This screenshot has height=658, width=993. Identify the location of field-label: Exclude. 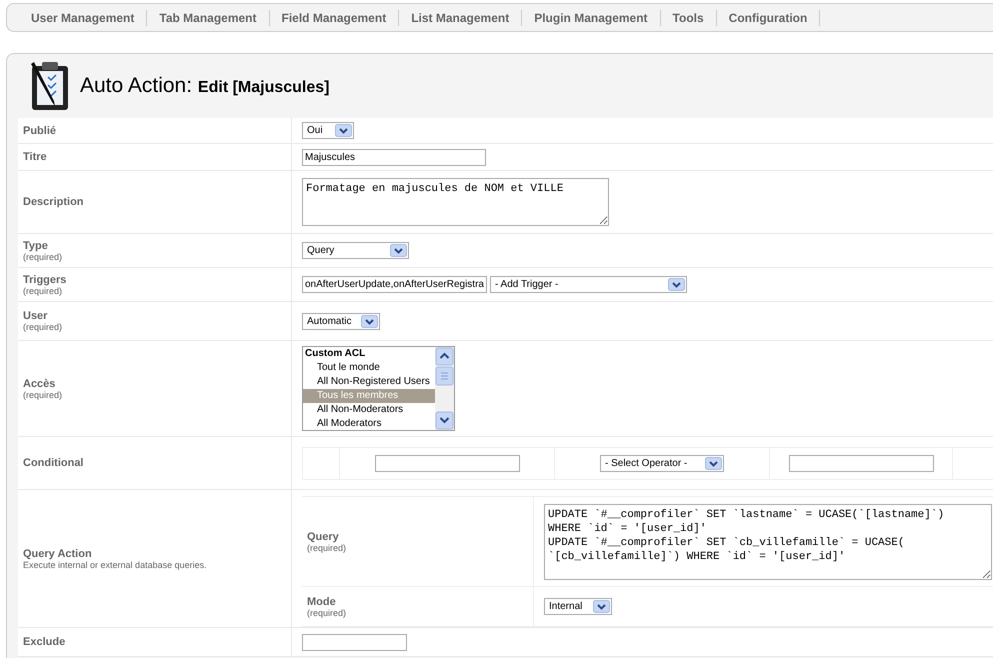
(44, 642).